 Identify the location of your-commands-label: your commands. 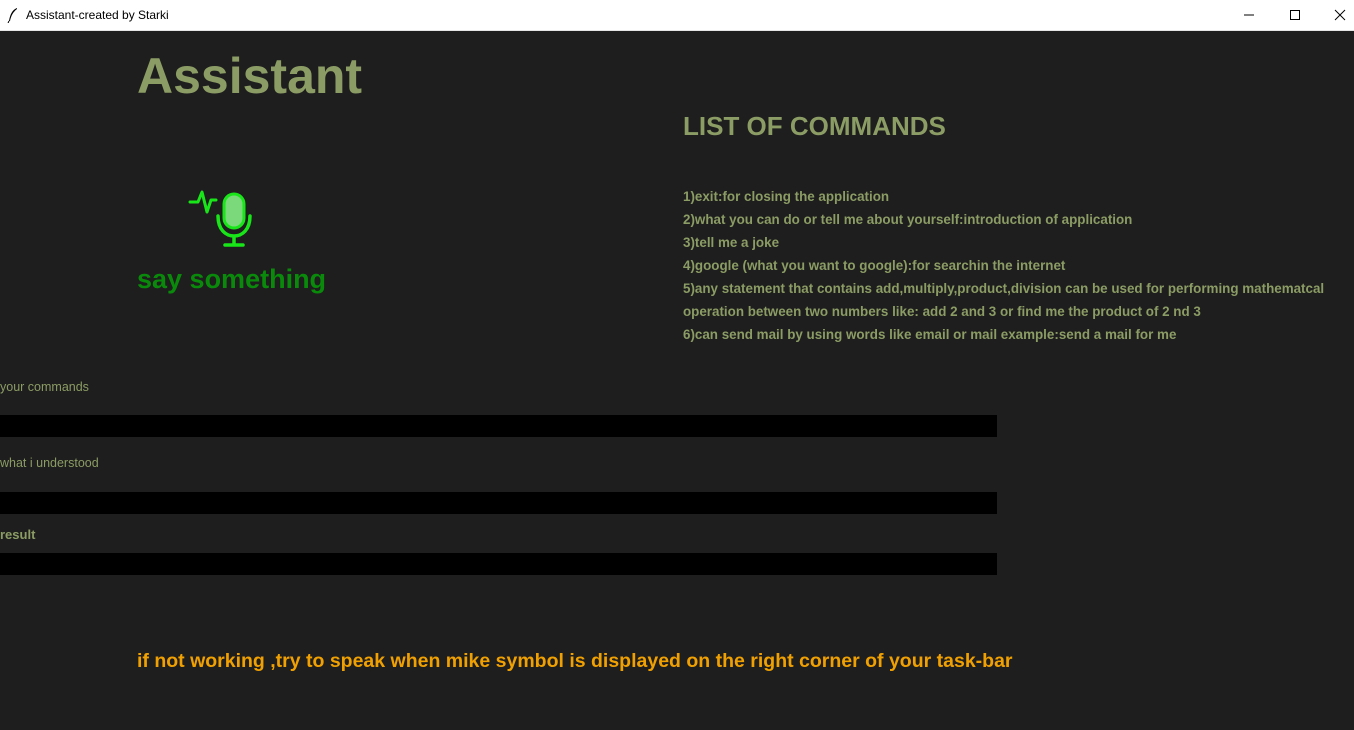
(44, 387).